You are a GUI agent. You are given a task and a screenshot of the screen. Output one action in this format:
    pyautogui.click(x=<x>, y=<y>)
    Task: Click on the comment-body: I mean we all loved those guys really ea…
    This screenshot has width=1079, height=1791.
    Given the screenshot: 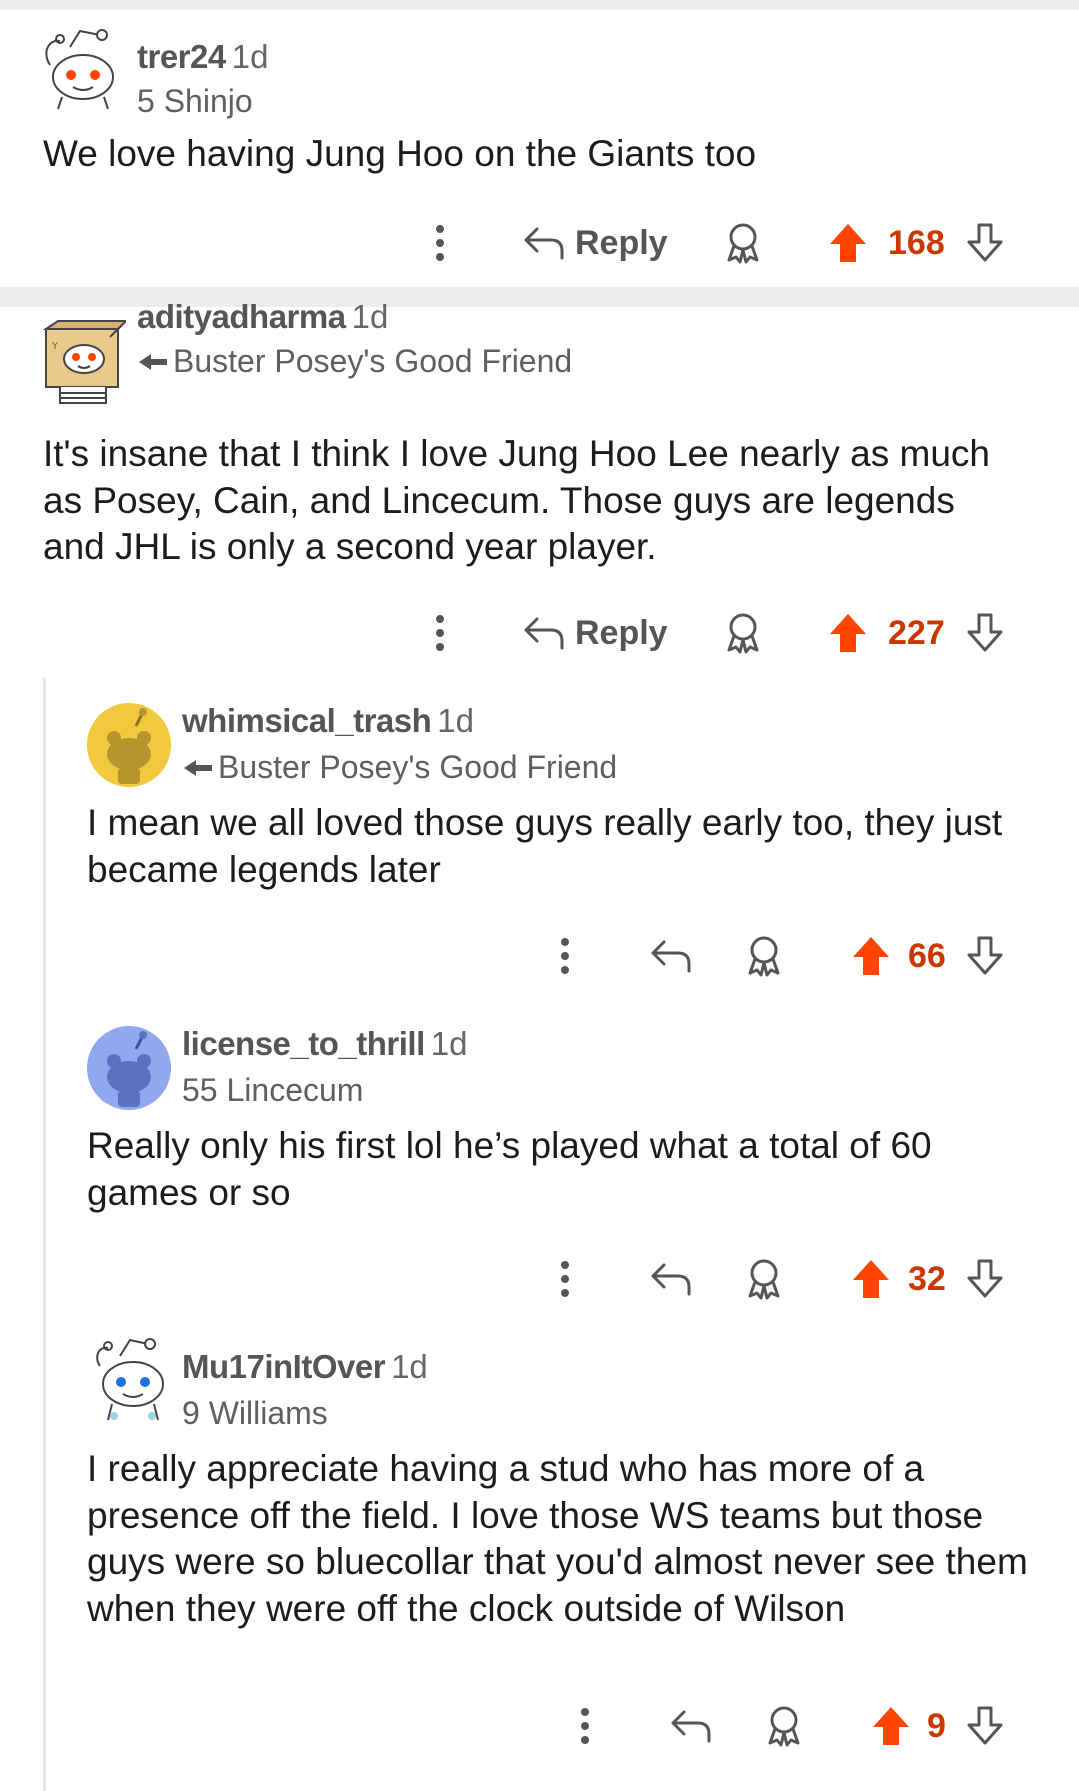 What is the action you would take?
    pyautogui.click(x=545, y=846)
    